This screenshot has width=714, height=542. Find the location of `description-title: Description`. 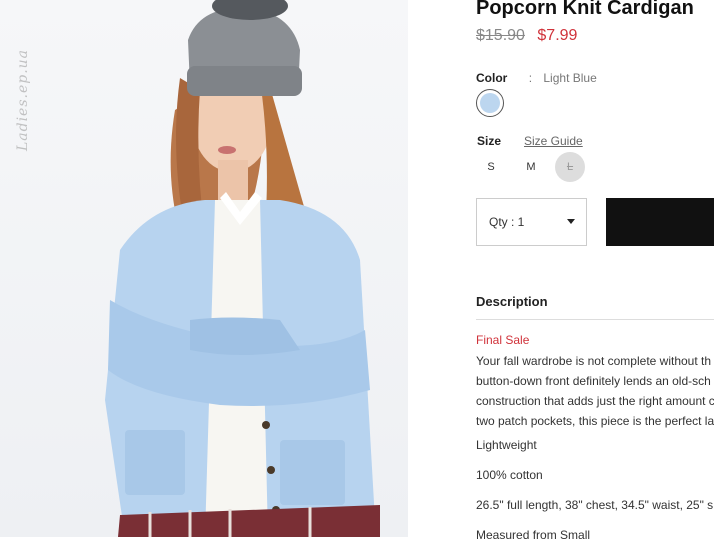

description-title: Description is located at coordinates (512, 301).